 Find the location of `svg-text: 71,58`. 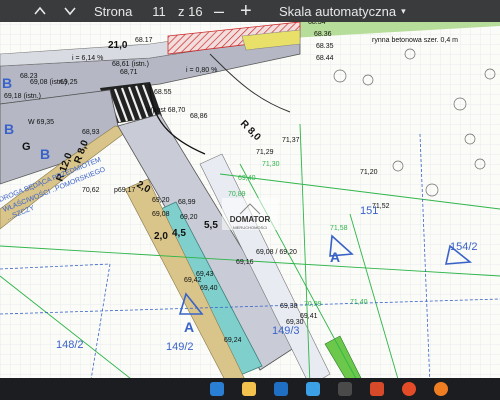

svg-text: 71,58 is located at coordinates (339, 228).